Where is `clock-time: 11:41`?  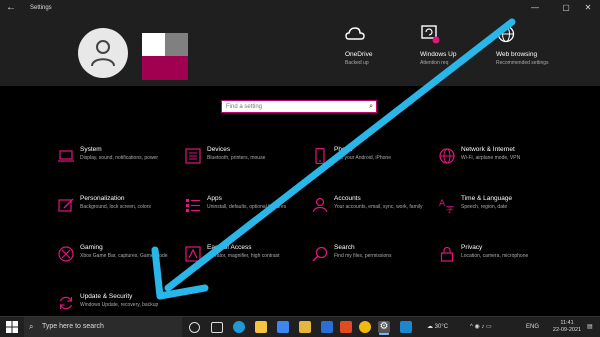 clock-time: 11:41 is located at coordinates (567, 323).